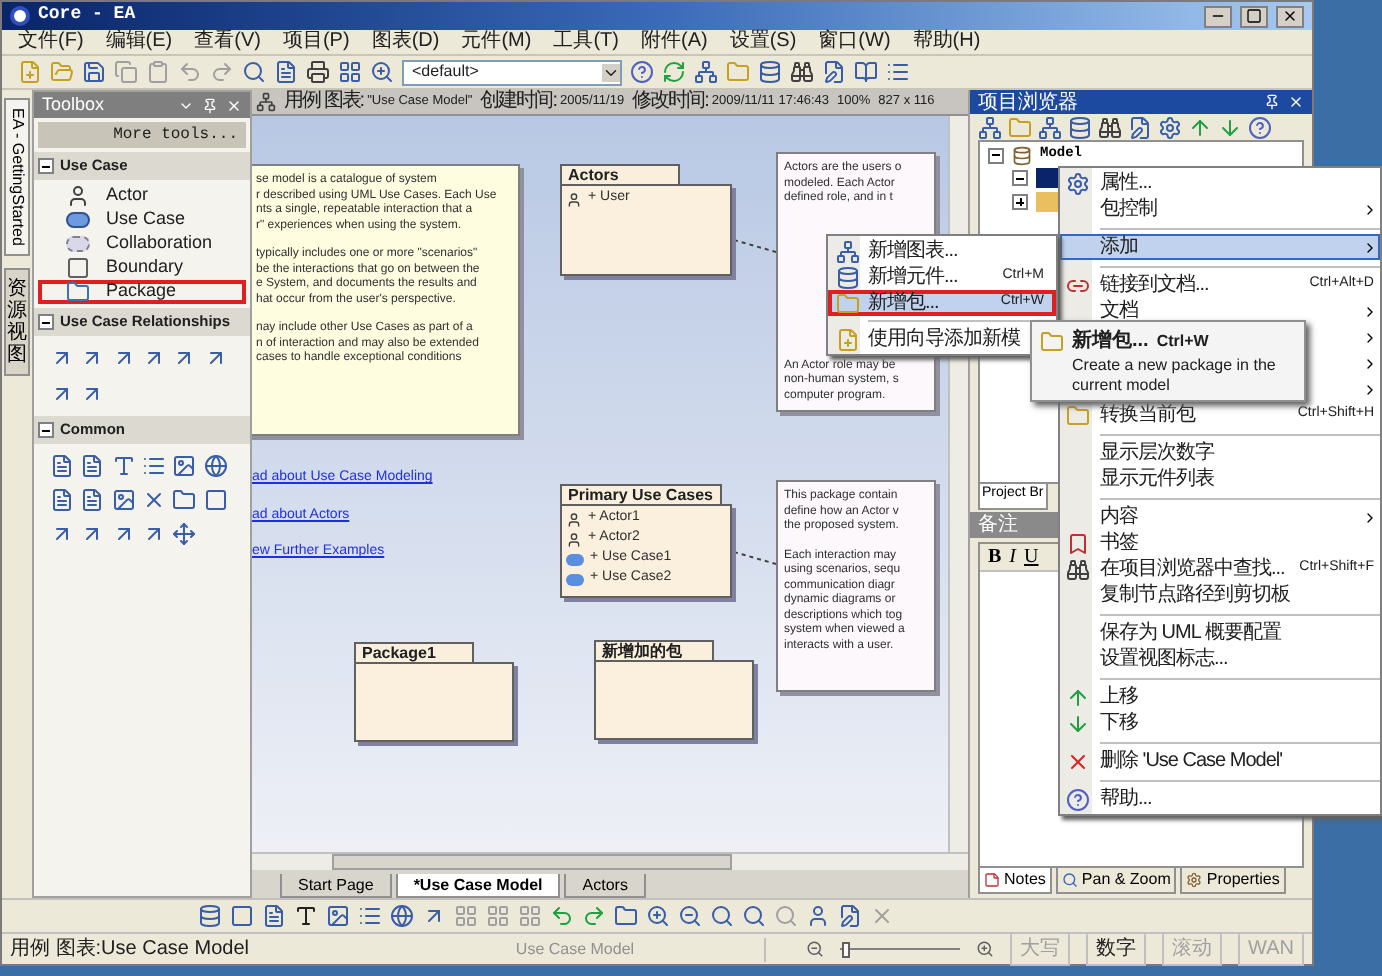 The width and height of the screenshot is (1382, 976). What do you see at coordinates (1174, 376) in the screenshot?
I see `tooltip-text: Create a new package in the current model` at bounding box center [1174, 376].